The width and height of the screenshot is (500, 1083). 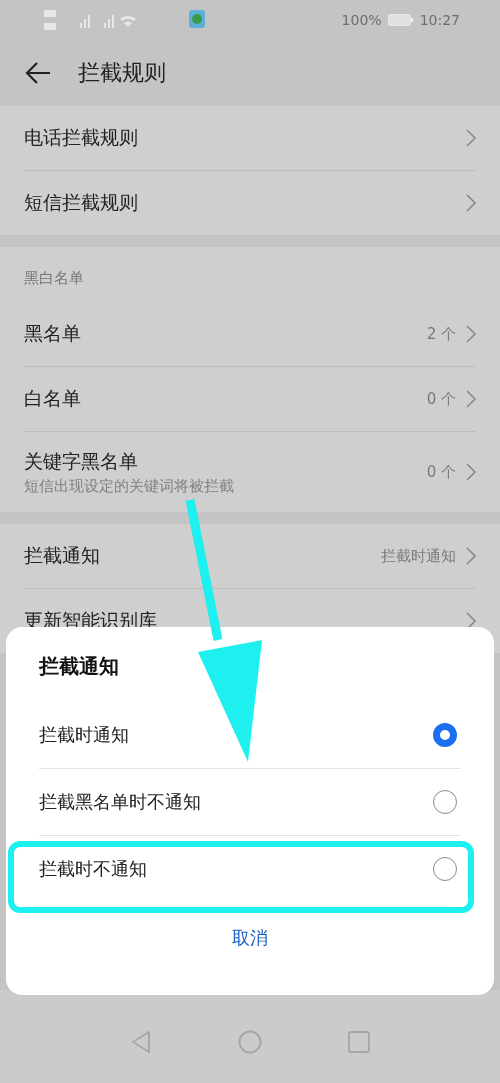 I want to click on radio-option: 拦截时不通知, so click(x=250, y=869).